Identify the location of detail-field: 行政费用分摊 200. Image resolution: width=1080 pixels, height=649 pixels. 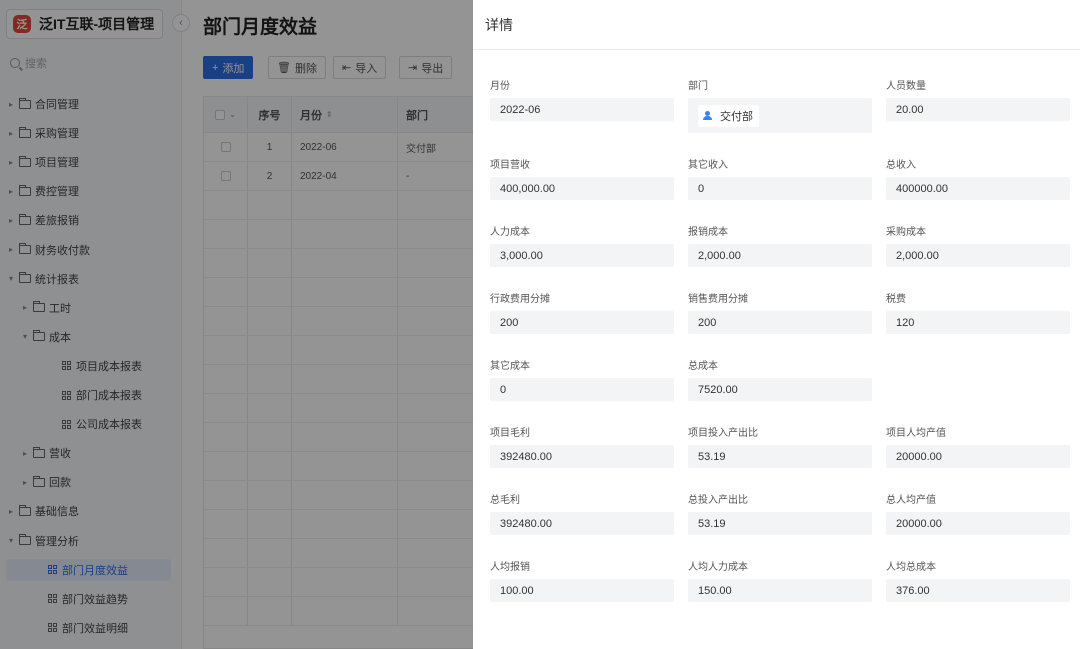
(582, 312).